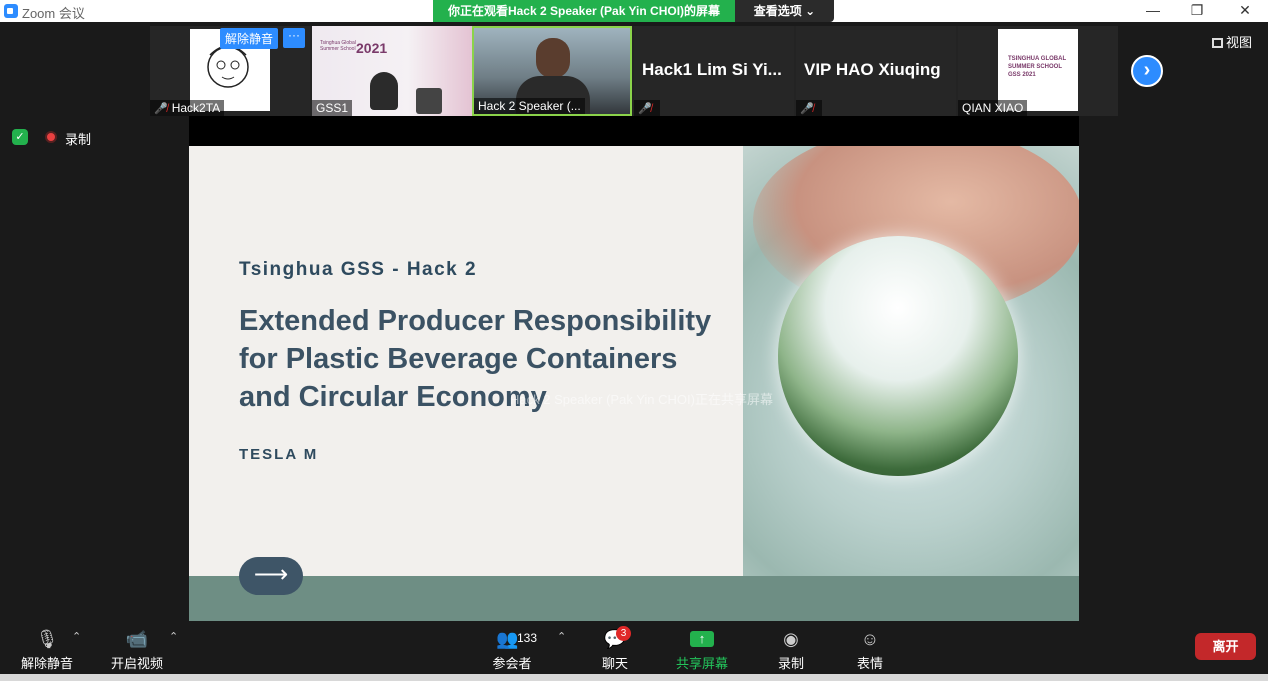 This screenshot has width=1268, height=681. What do you see at coordinates (136, 663) in the screenshot?
I see `start-video-label: 开启视频` at bounding box center [136, 663].